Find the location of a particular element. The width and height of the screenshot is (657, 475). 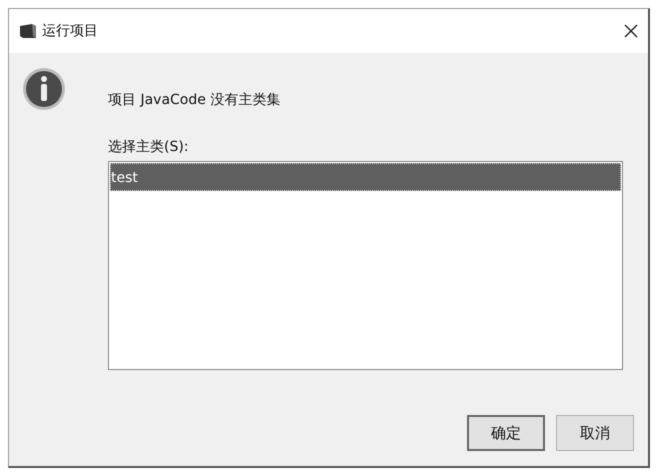

dialog-button: 取消 is located at coordinates (595, 433).